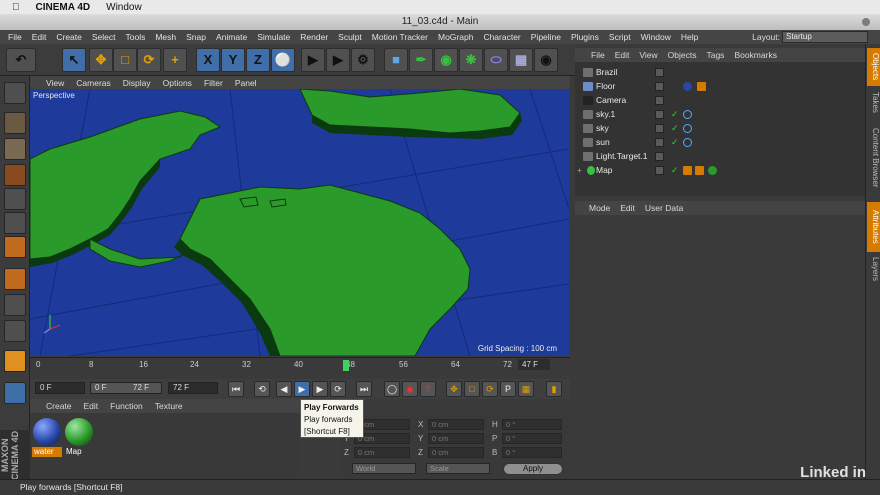 This screenshot has height=495, width=880. Describe the element at coordinates (585, 37) in the screenshot. I see `menu-plugins: Plugins` at that location.